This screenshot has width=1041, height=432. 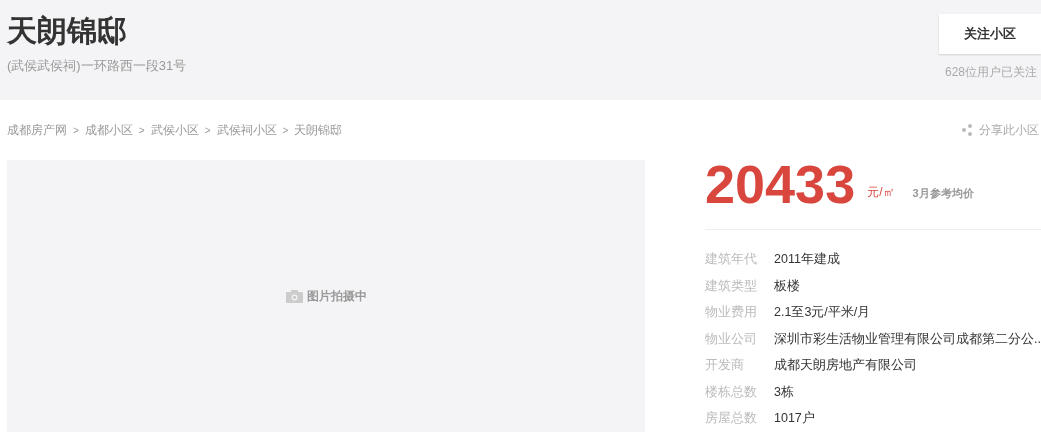 I want to click on detail-value: 2.1至3元/平米/月, so click(x=822, y=312).